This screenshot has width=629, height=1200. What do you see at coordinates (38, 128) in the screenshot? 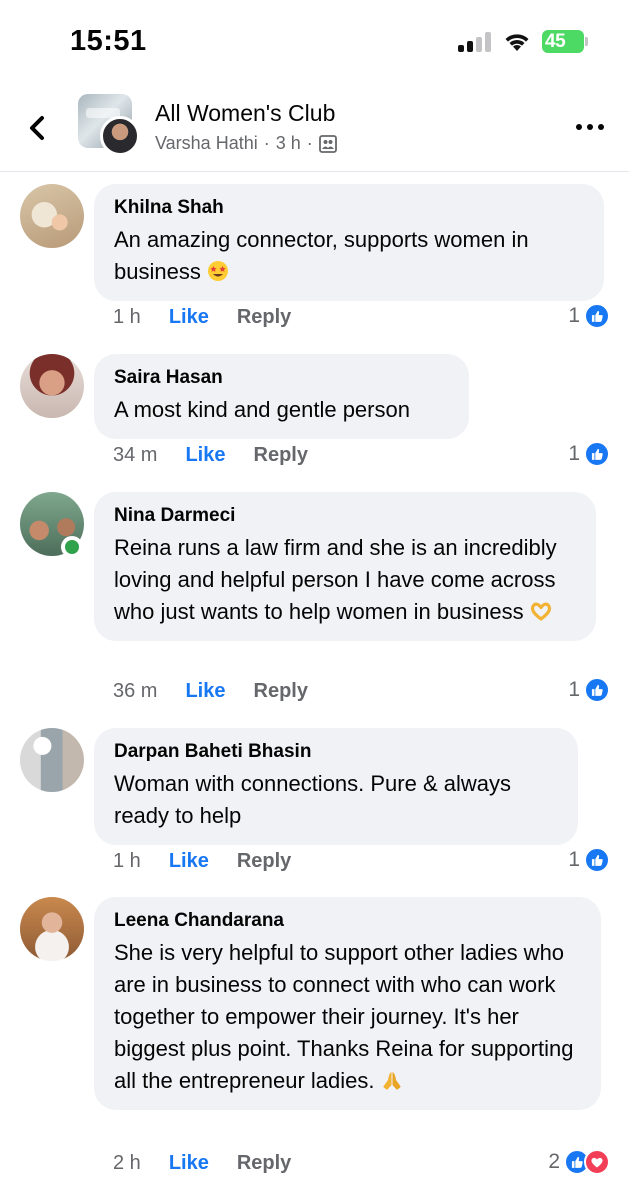
I see `chevron-left-icon` at bounding box center [38, 128].